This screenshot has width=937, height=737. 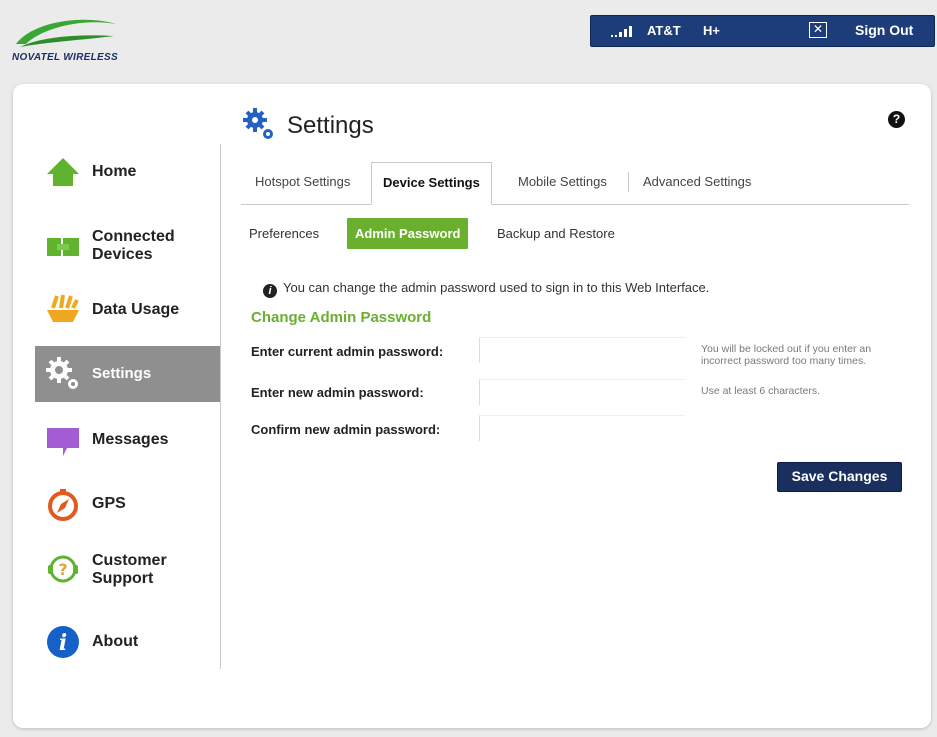 I want to click on home-icon, so click(x=63, y=172).